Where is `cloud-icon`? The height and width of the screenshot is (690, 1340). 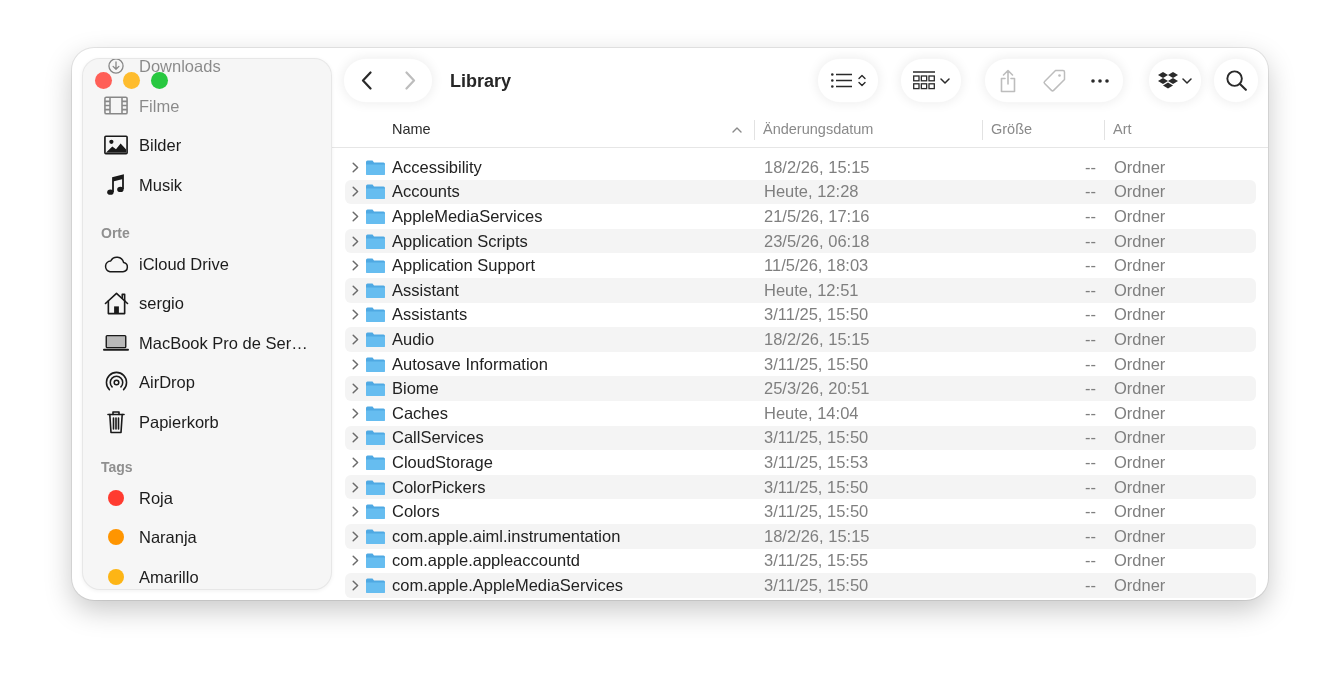 cloud-icon is located at coordinates (116, 263).